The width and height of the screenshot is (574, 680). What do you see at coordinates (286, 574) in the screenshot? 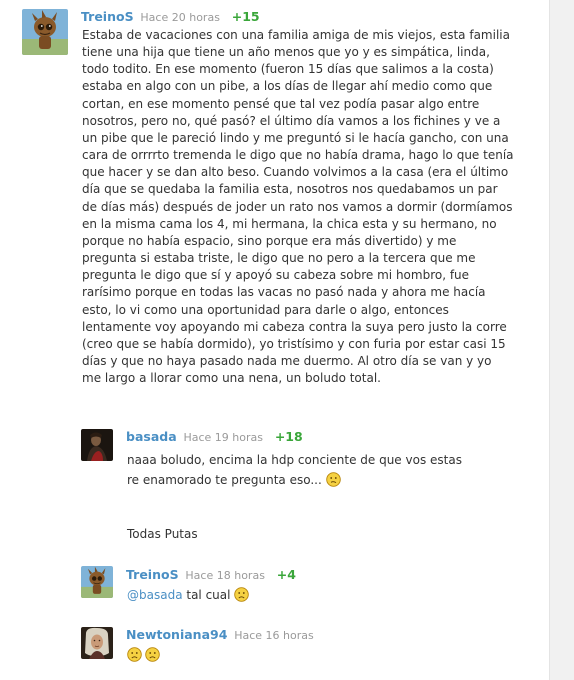
I see `vote-score: +4` at bounding box center [286, 574].